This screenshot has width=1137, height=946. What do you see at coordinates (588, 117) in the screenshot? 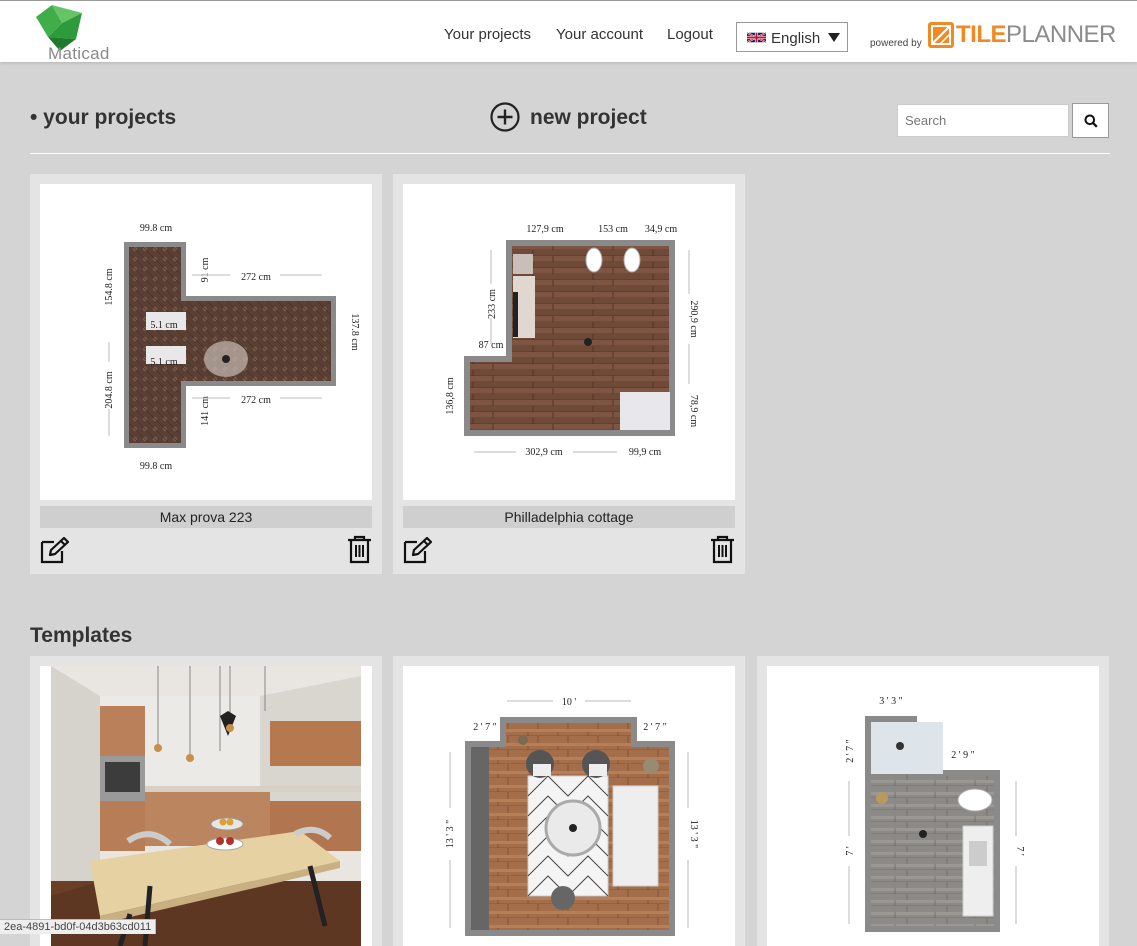
I see `new-project-label: new project` at bounding box center [588, 117].